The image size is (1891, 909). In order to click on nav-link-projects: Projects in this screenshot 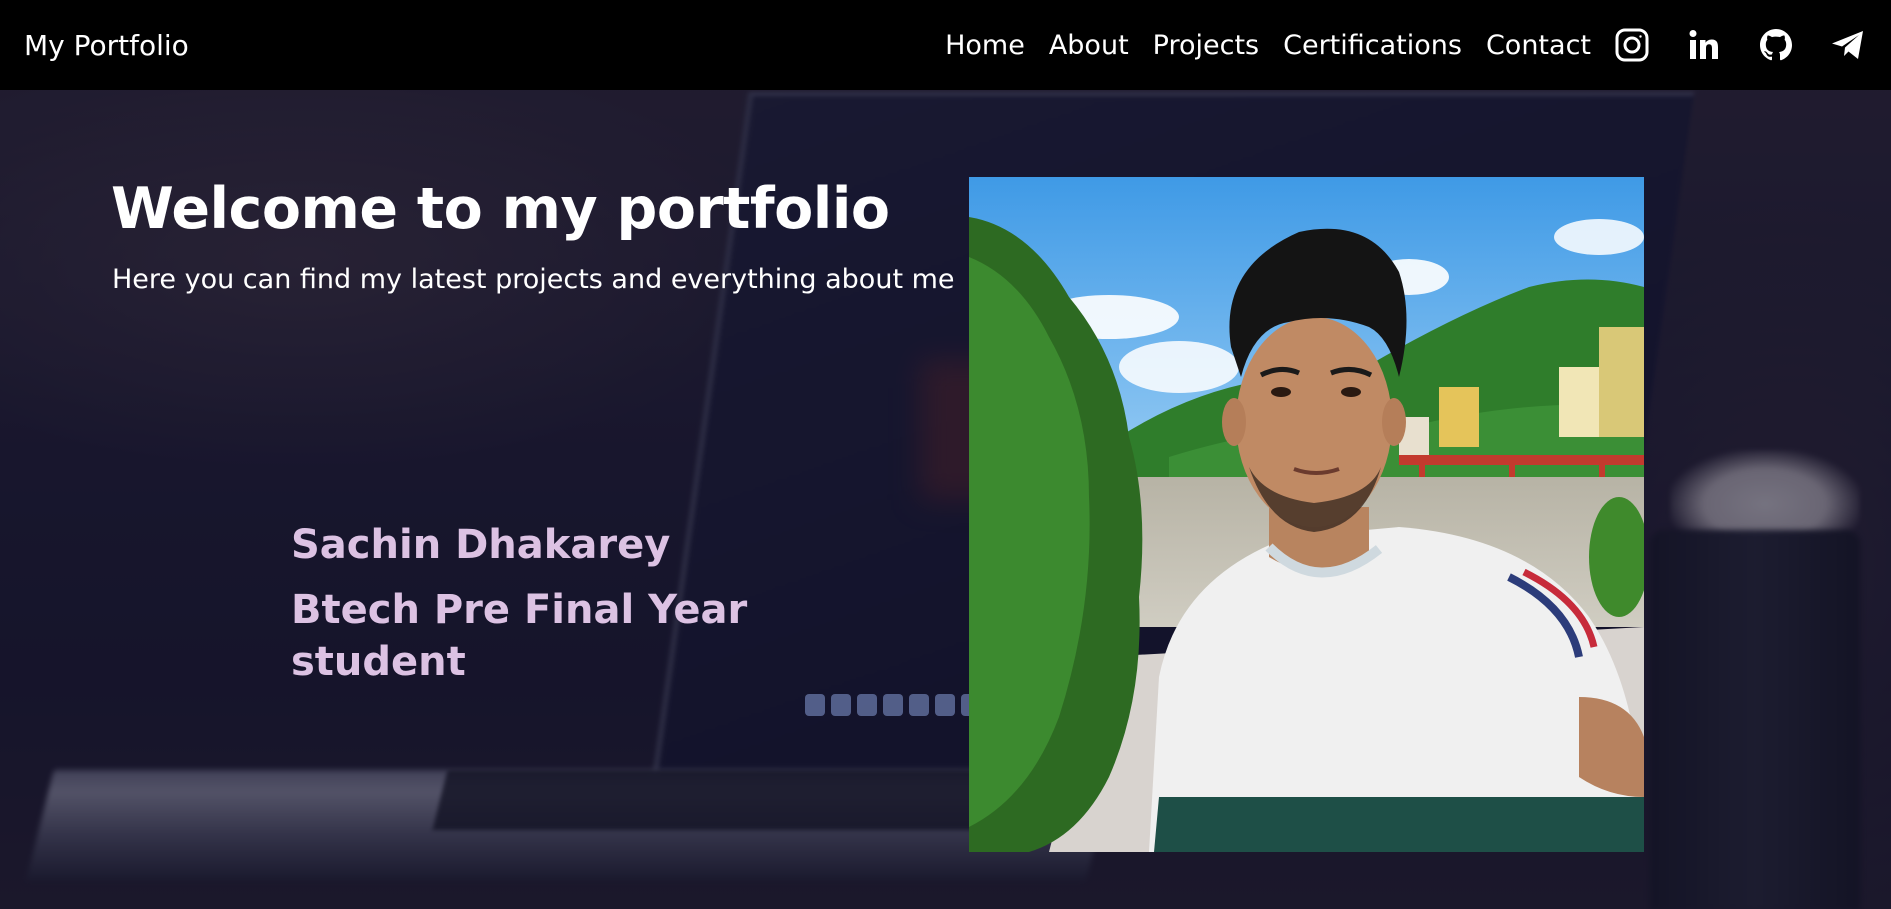, I will do `click(1206, 45)`.